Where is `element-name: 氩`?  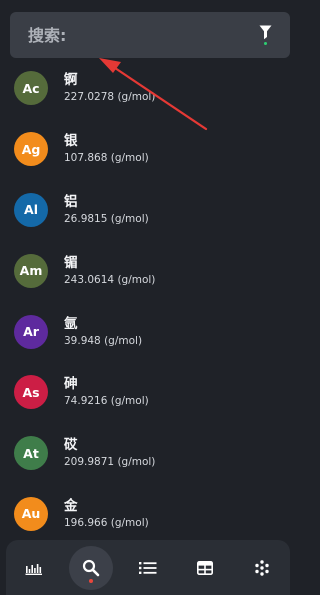 element-name: 氩 is located at coordinates (71, 323).